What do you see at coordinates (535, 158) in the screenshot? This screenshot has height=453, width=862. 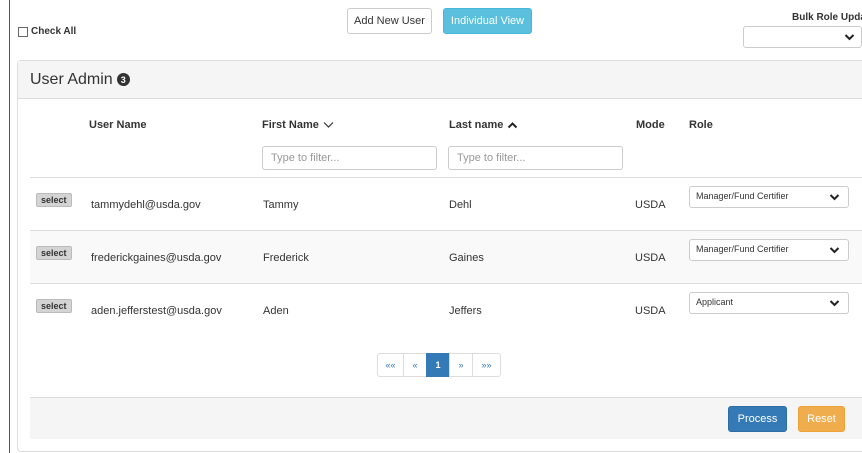 I see `last-name-filter-input` at bounding box center [535, 158].